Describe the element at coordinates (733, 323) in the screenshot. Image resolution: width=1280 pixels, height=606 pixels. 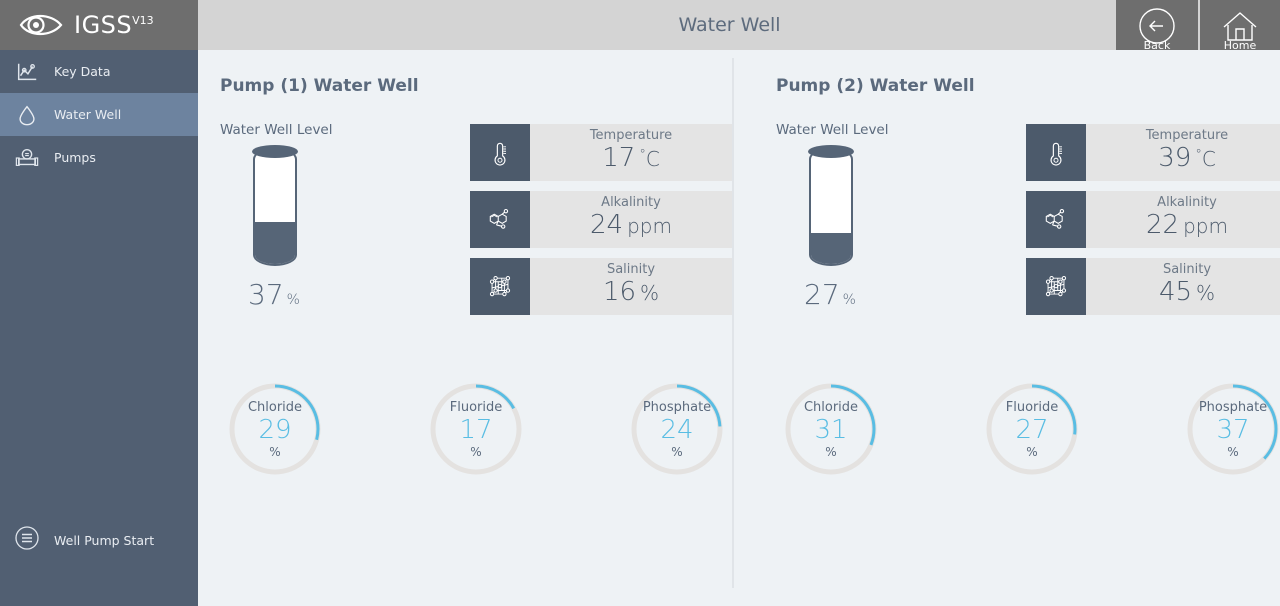
I see `panel-divider` at that location.